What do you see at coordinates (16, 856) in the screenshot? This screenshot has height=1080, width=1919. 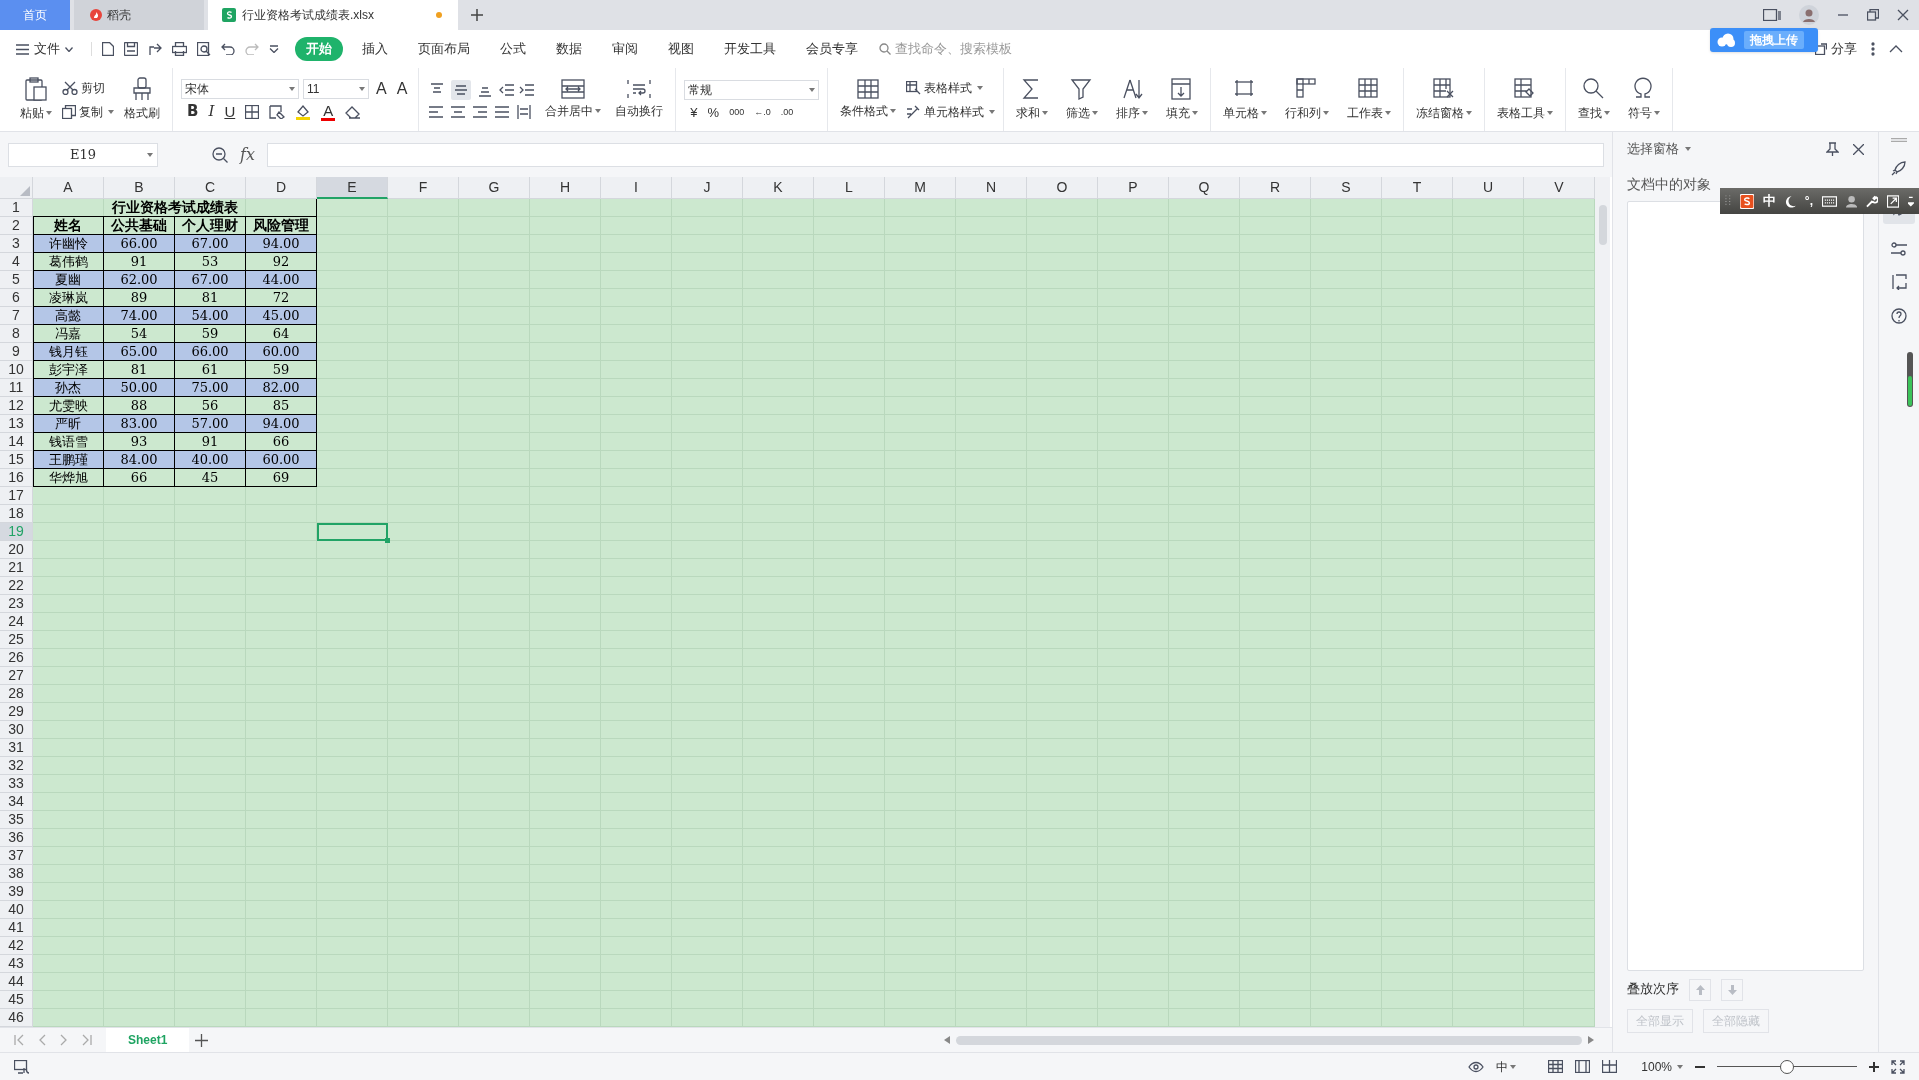 I see `row-header: 37` at bounding box center [16, 856].